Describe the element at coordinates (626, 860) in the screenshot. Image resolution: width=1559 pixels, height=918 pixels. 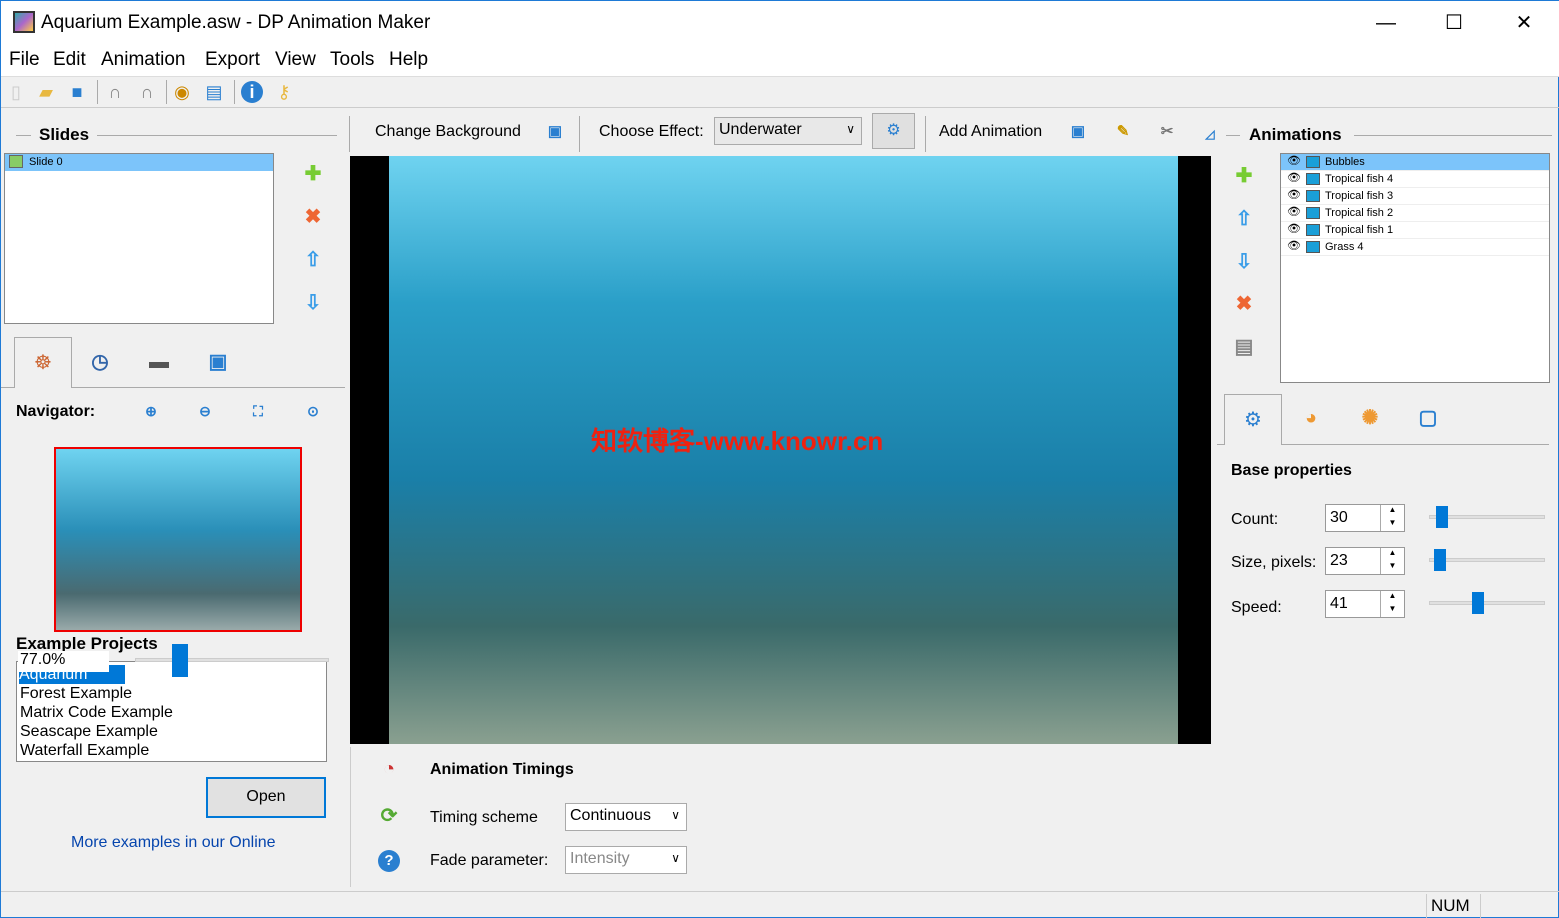
I see `fade-parameter-select: Intensity ∨` at that location.